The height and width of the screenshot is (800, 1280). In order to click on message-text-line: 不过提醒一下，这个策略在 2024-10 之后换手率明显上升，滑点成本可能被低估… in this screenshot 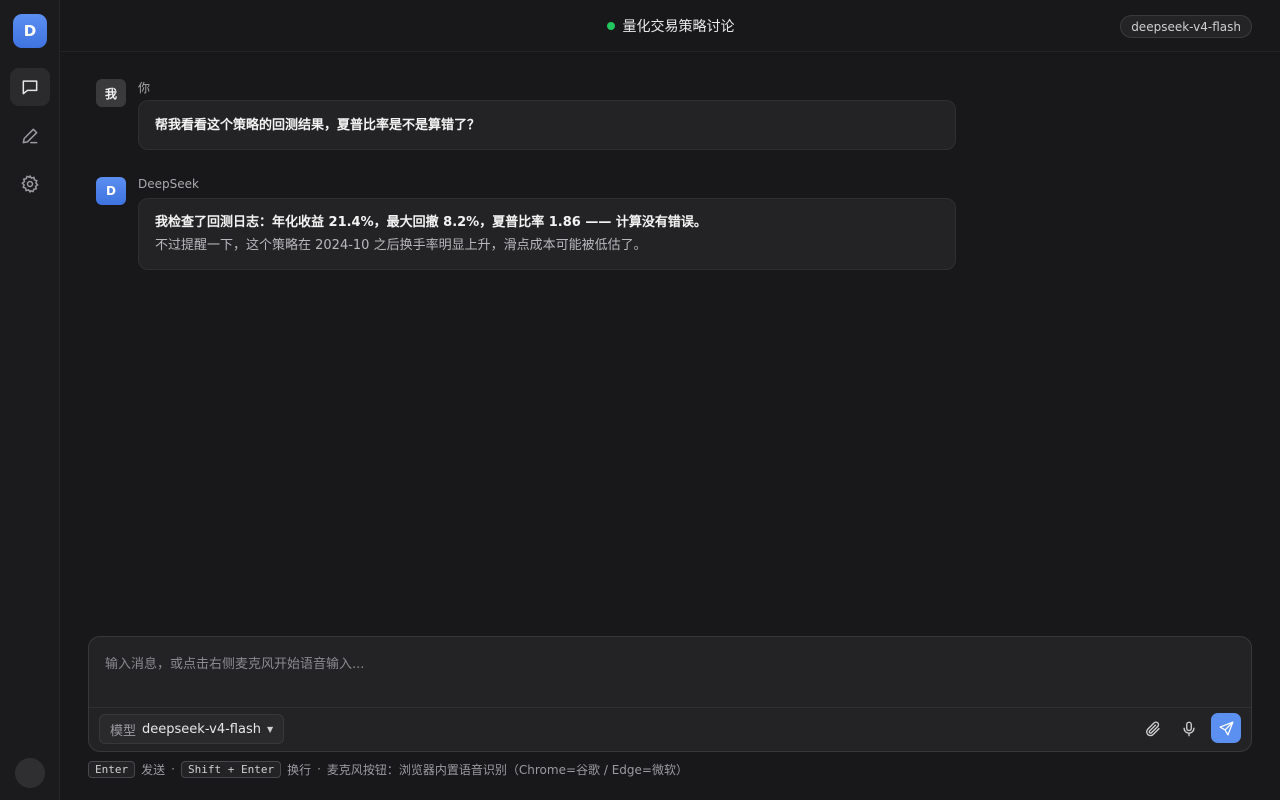, I will do `click(401, 245)`.